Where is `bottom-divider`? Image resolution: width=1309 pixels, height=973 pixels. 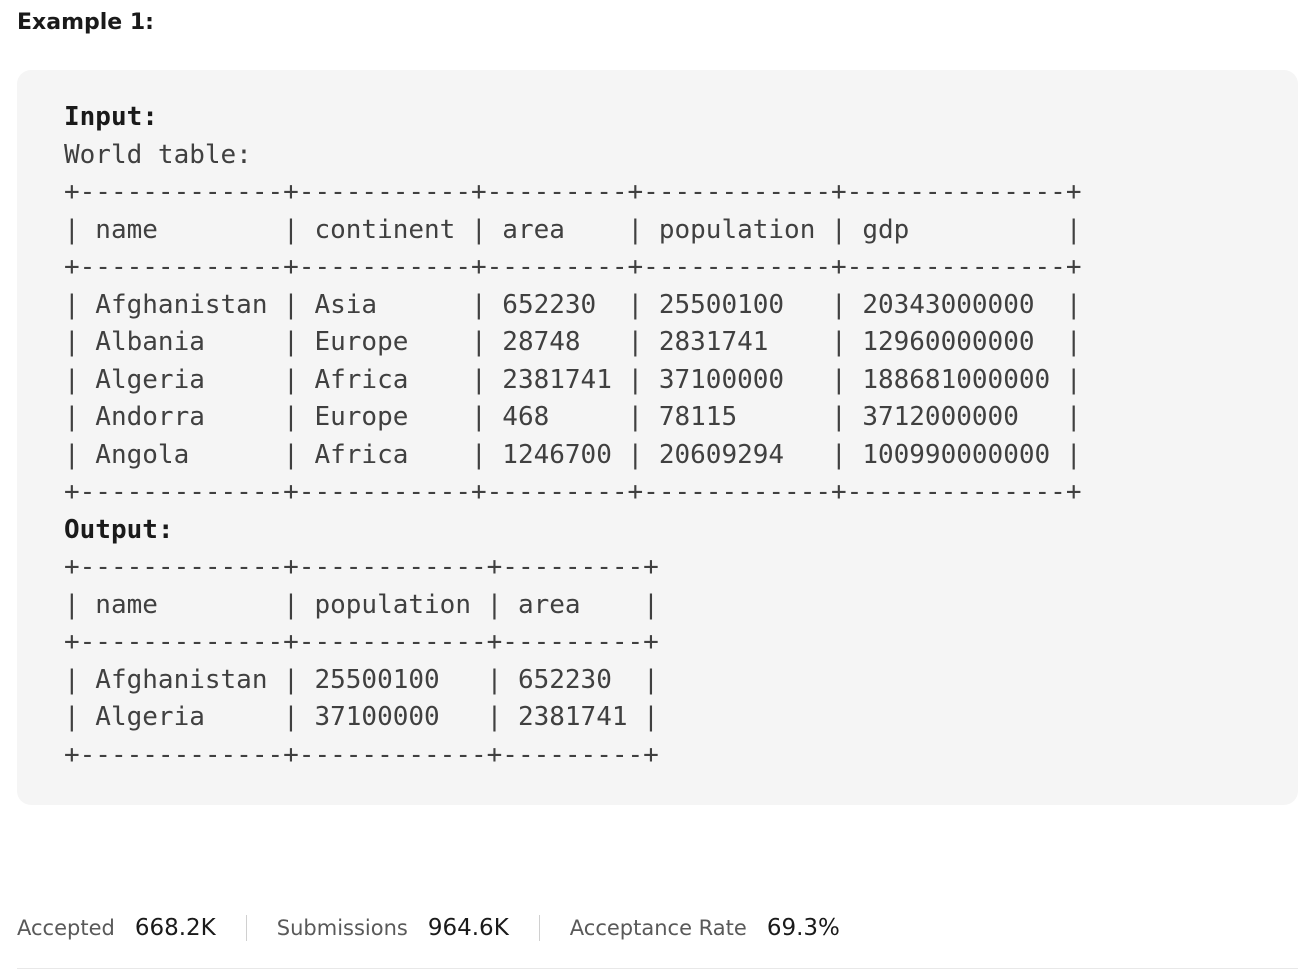 bottom-divider is located at coordinates (657, 968).